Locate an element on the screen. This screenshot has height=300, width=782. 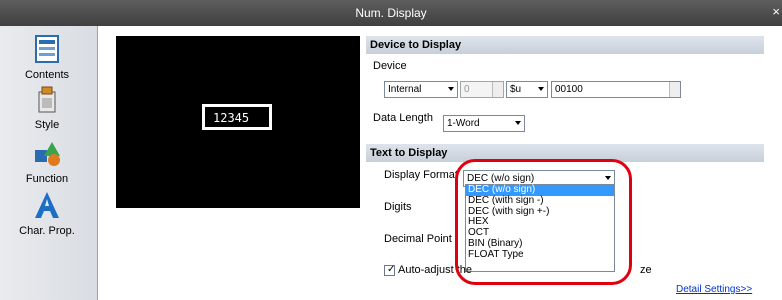
sidebar: Contents Style Function Char. Prop. is located at coordinates (49, 163).